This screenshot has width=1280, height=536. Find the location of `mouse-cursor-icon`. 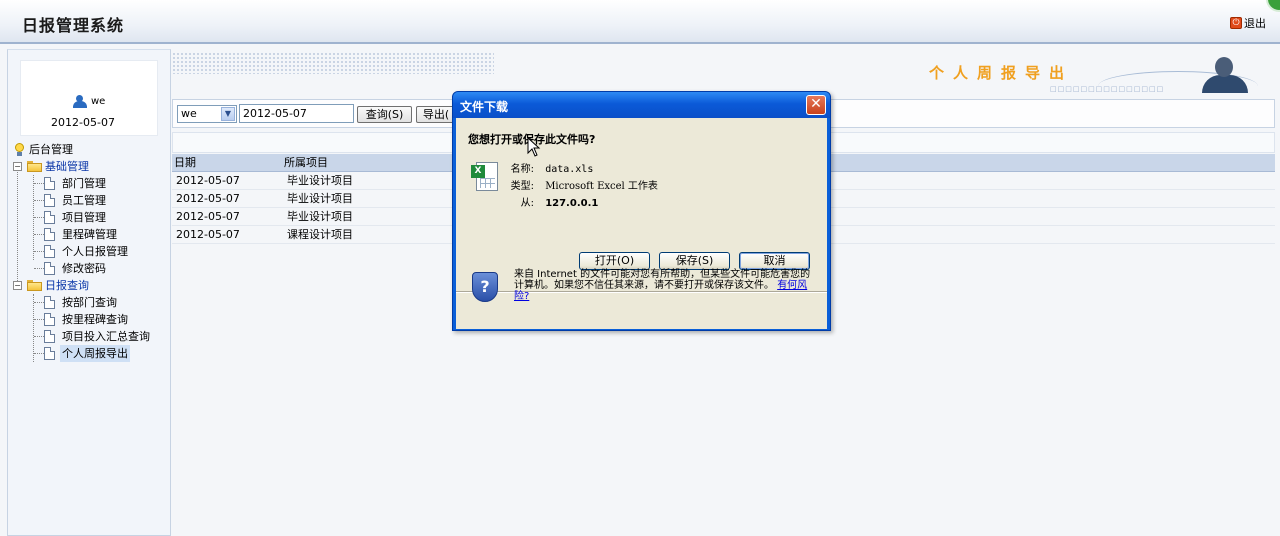

mouse-cursor-icon is located at coordinates (534, 147).